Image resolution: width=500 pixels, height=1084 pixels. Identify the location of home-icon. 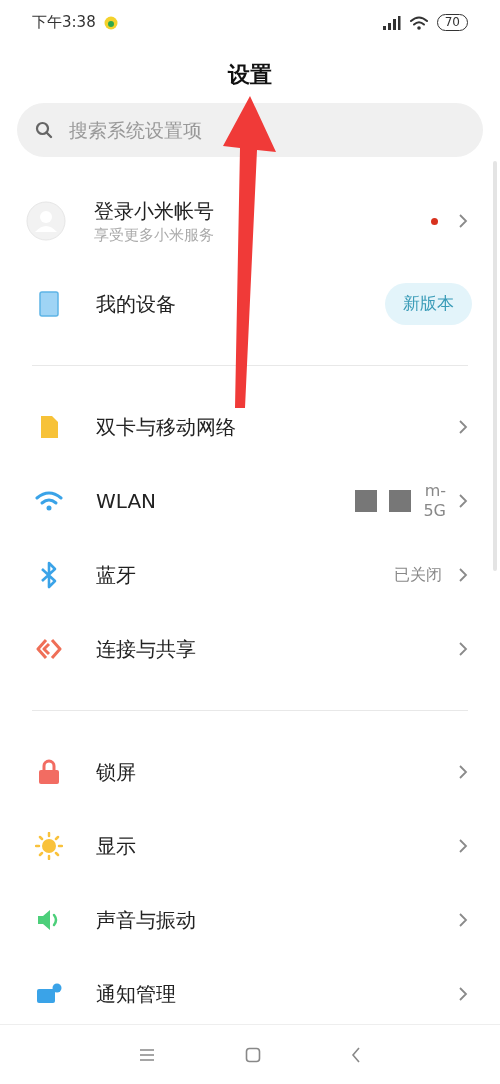
(253, 1054).